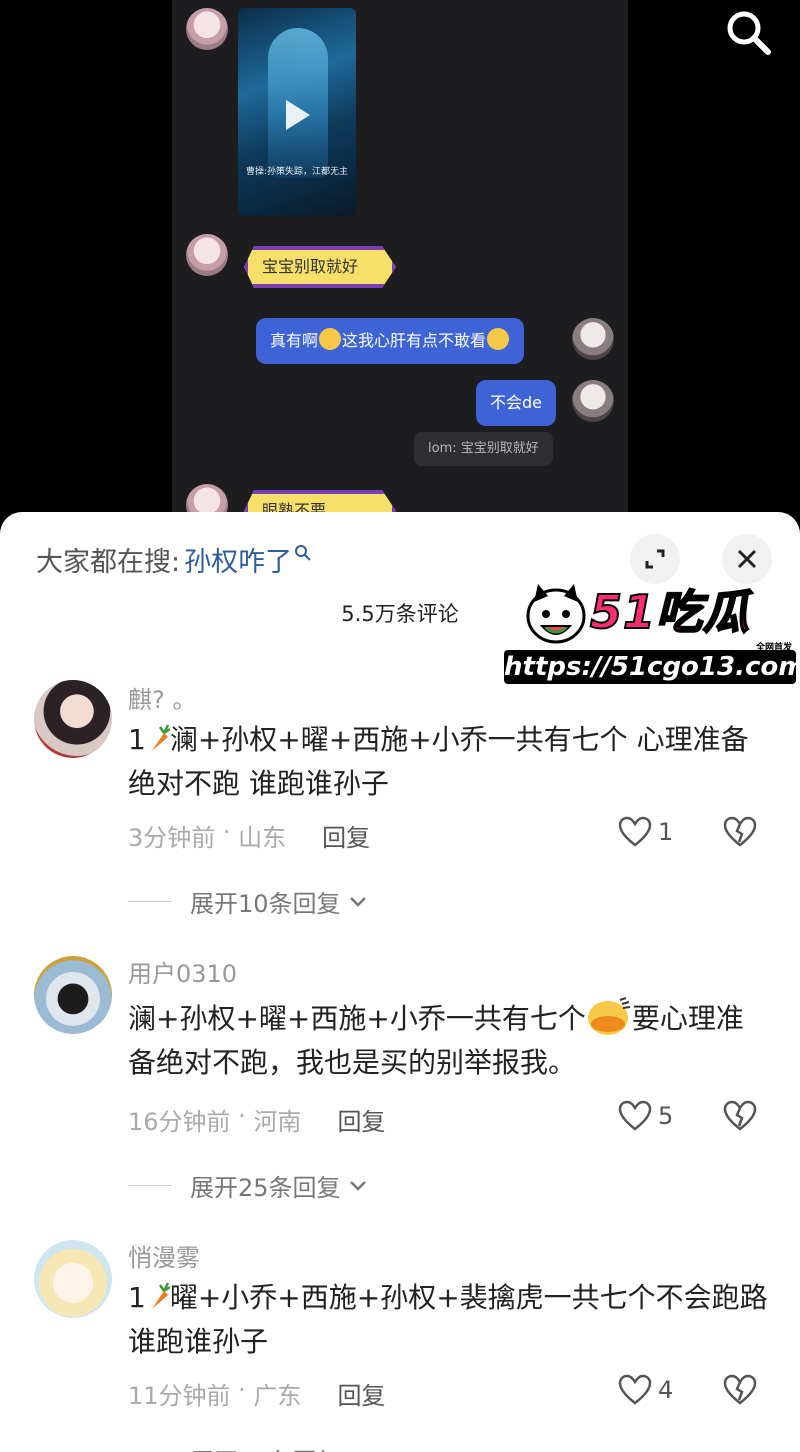 Image resolution: width=800 pixels, height=1452 pixels. What do you see at coordinates (179, 1396) in the screenshot?
I see `comment-time: 11分钟前` at bounding box center [179, 1396].